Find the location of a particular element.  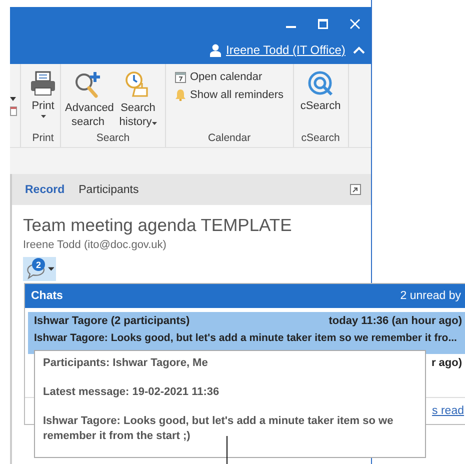

chat-button: 2 is located at coordinates (39, 269).